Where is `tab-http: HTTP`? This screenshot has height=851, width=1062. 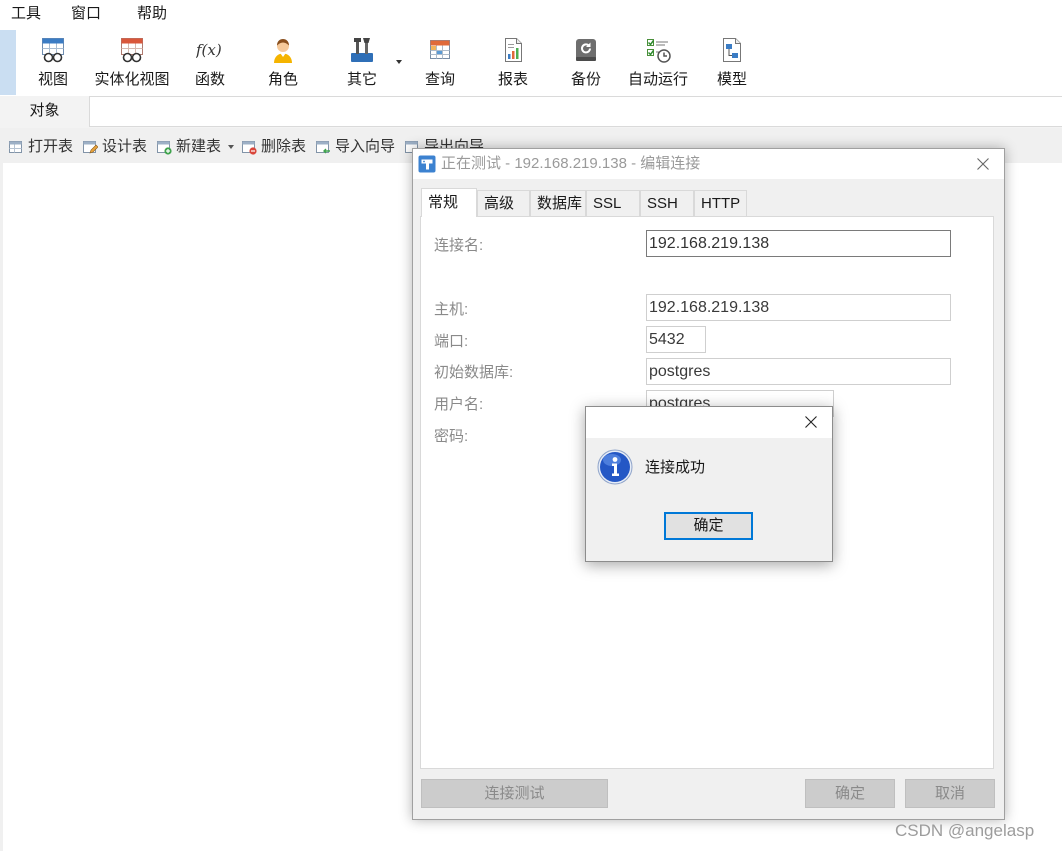 tab-http: HTTP is located at coordinates (720, 203).